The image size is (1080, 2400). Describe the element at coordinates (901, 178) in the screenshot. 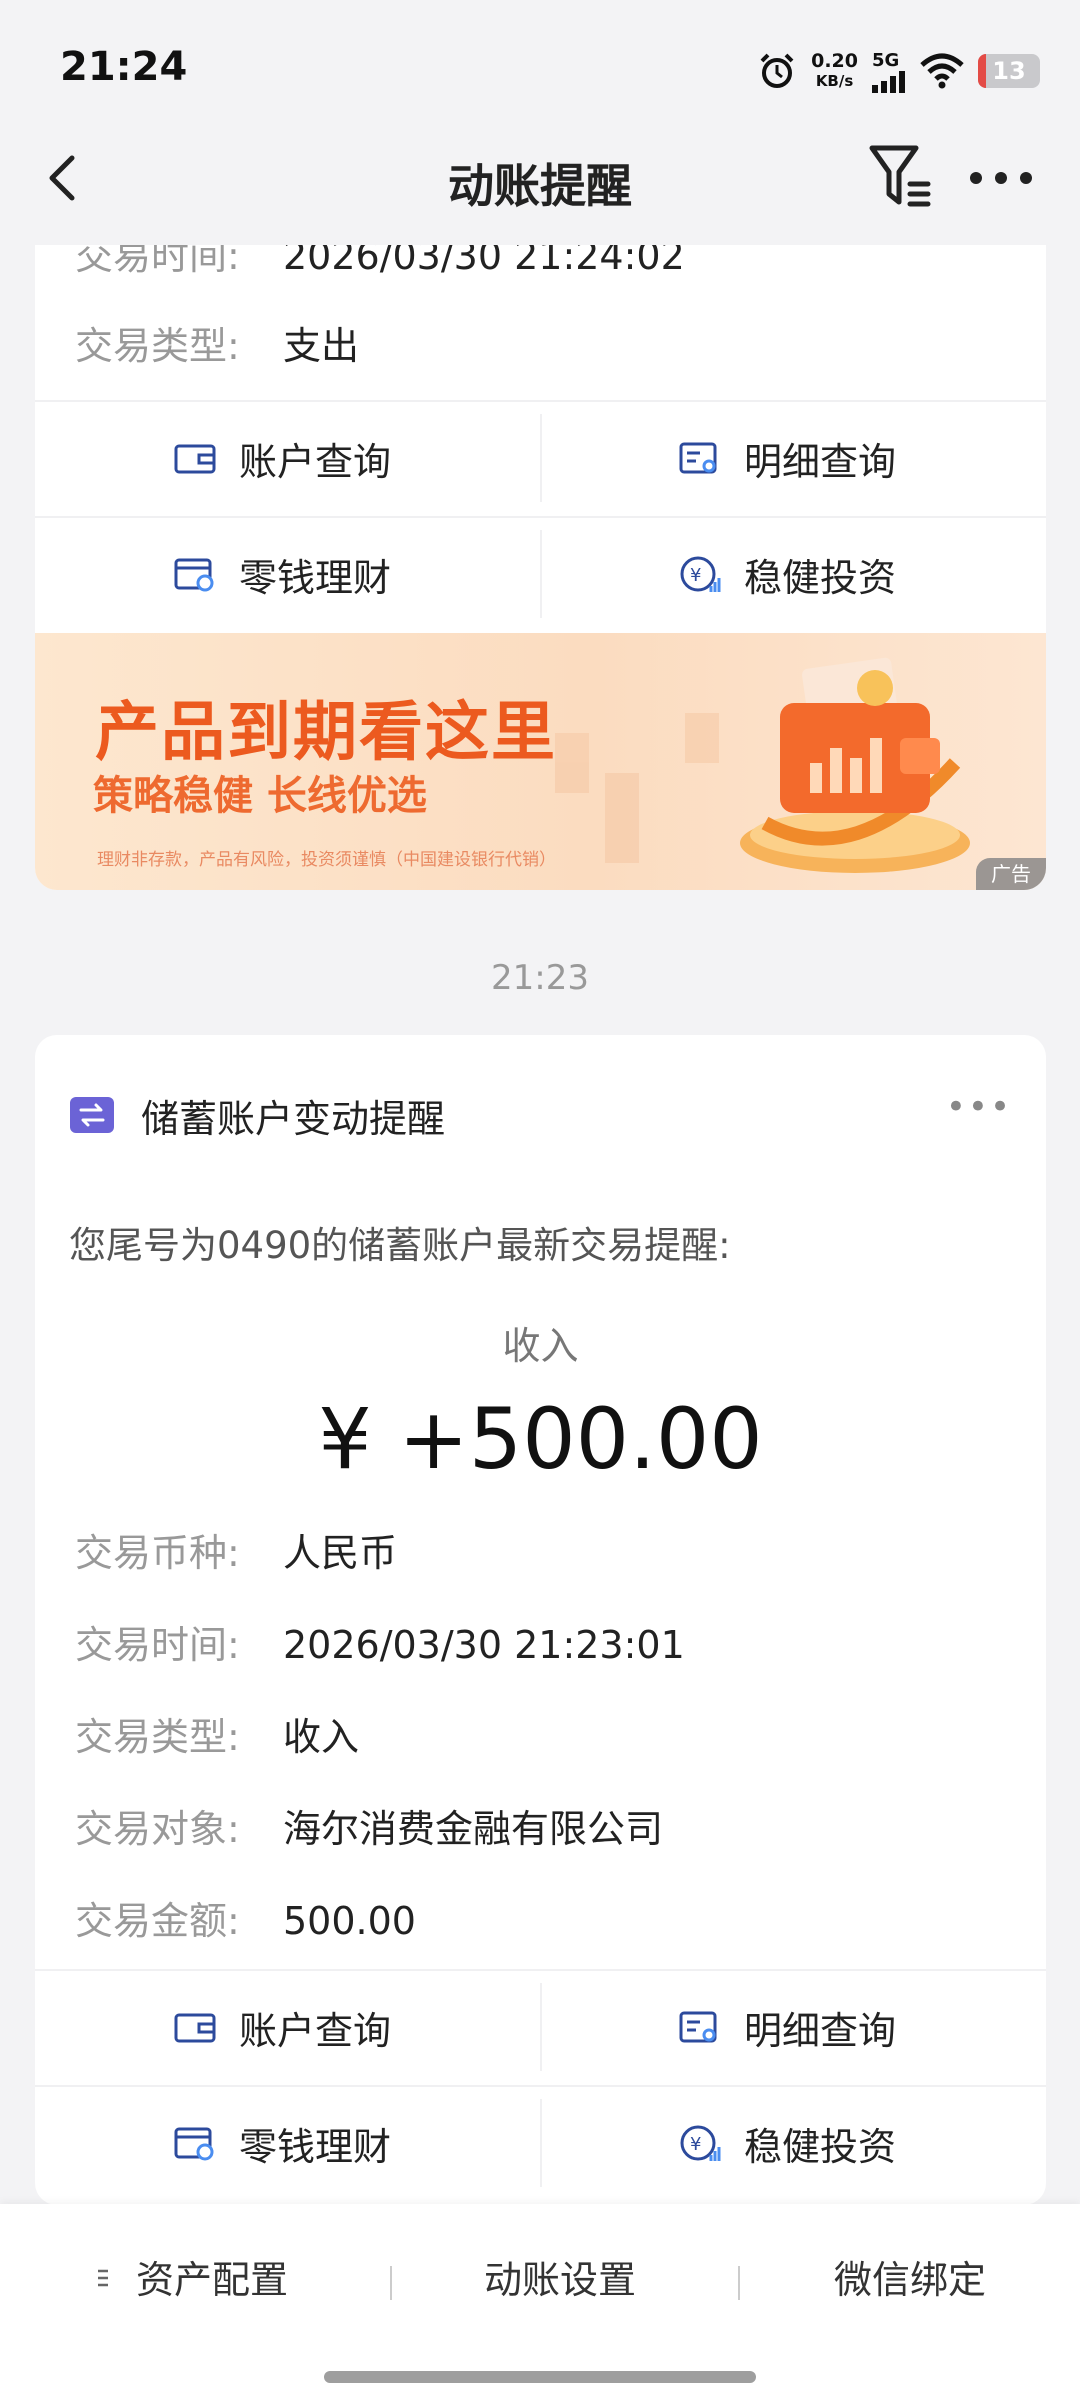

I see `filter-icon` at that location.